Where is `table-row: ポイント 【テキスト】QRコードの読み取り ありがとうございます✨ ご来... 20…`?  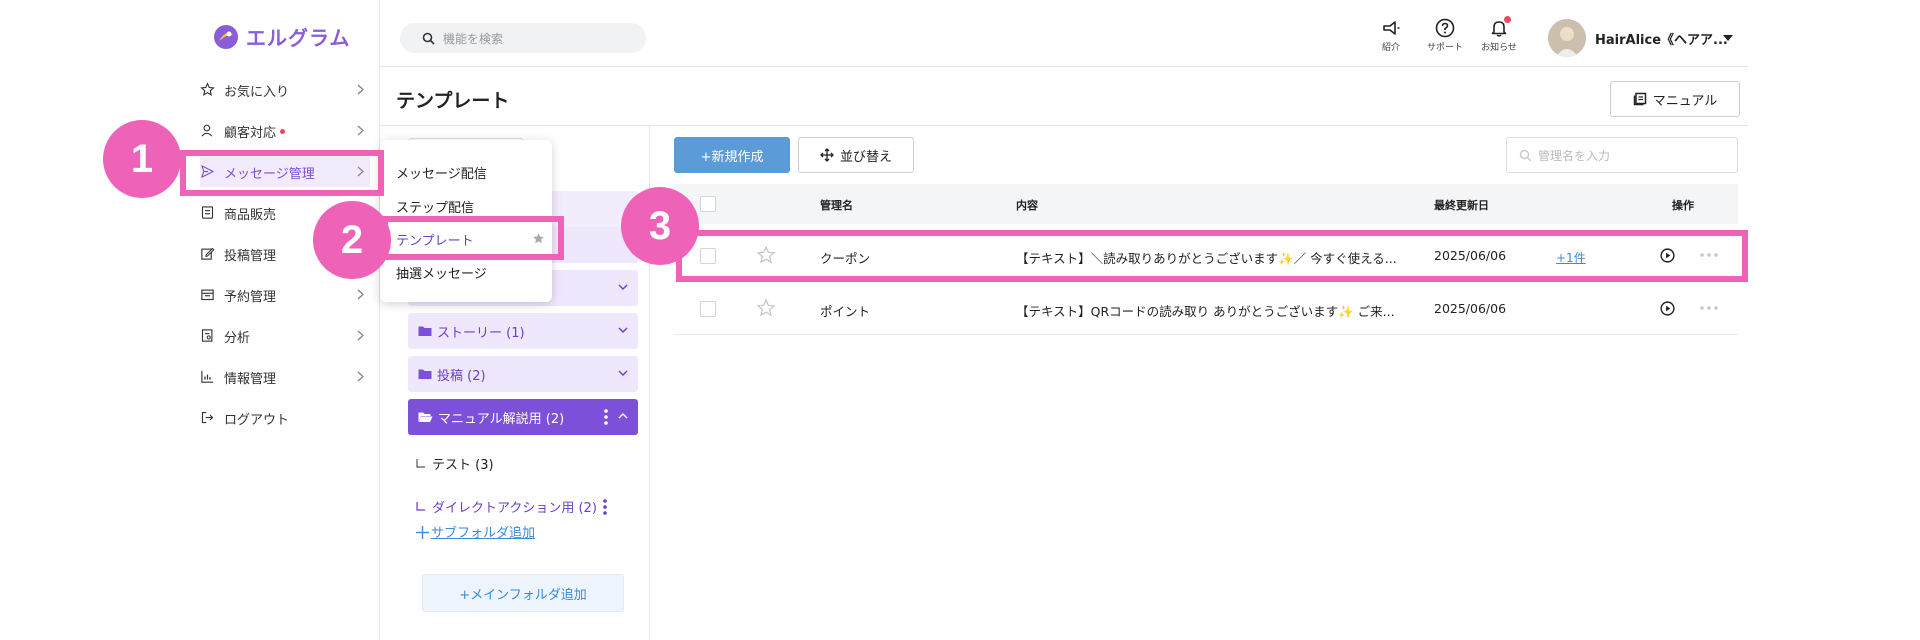 table-row: ポイント 【テキスト】QRコードの読み取り ありがとうございます✨ ご来... 20… is located at coordinates (1206, 309).